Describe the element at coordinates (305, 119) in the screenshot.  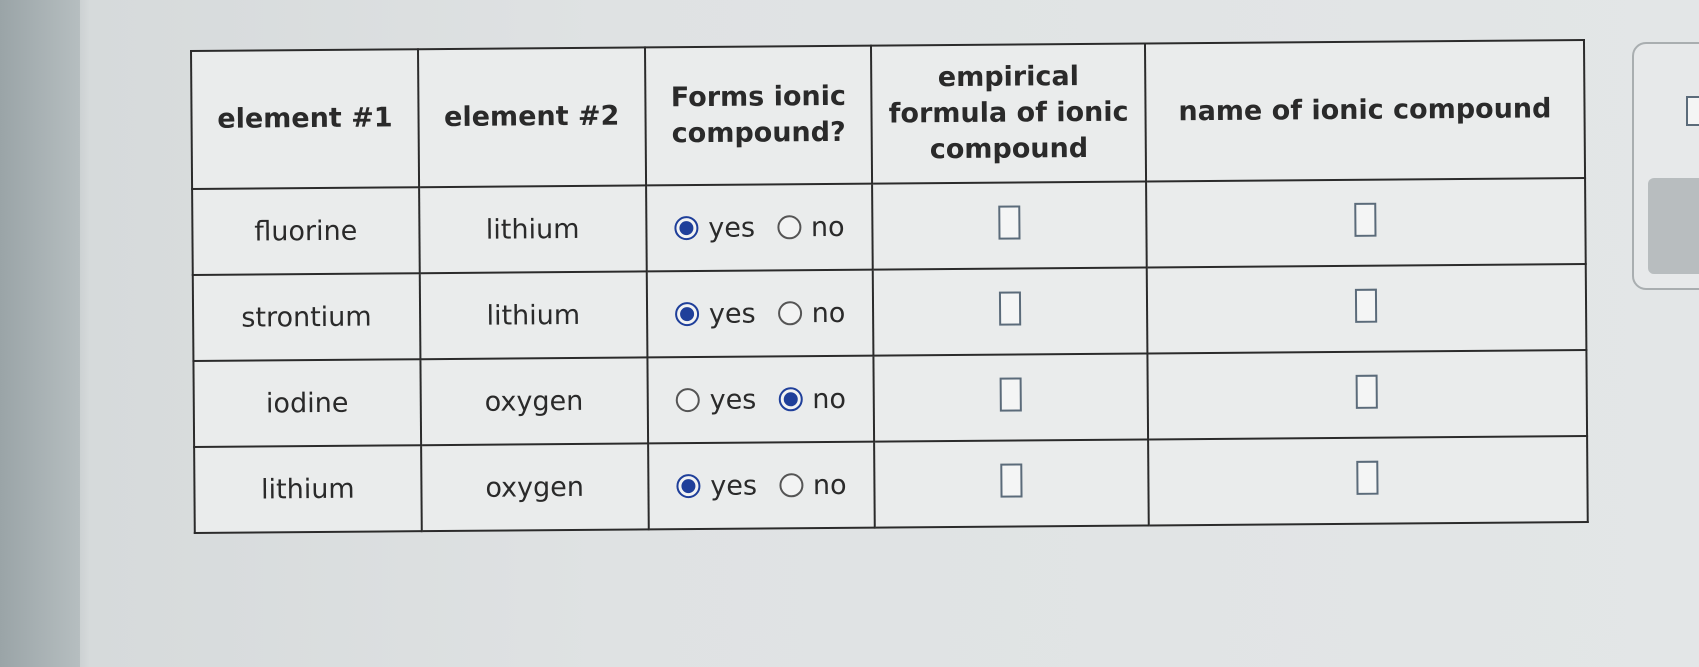
I see `header-element-1: element #1` at that location.